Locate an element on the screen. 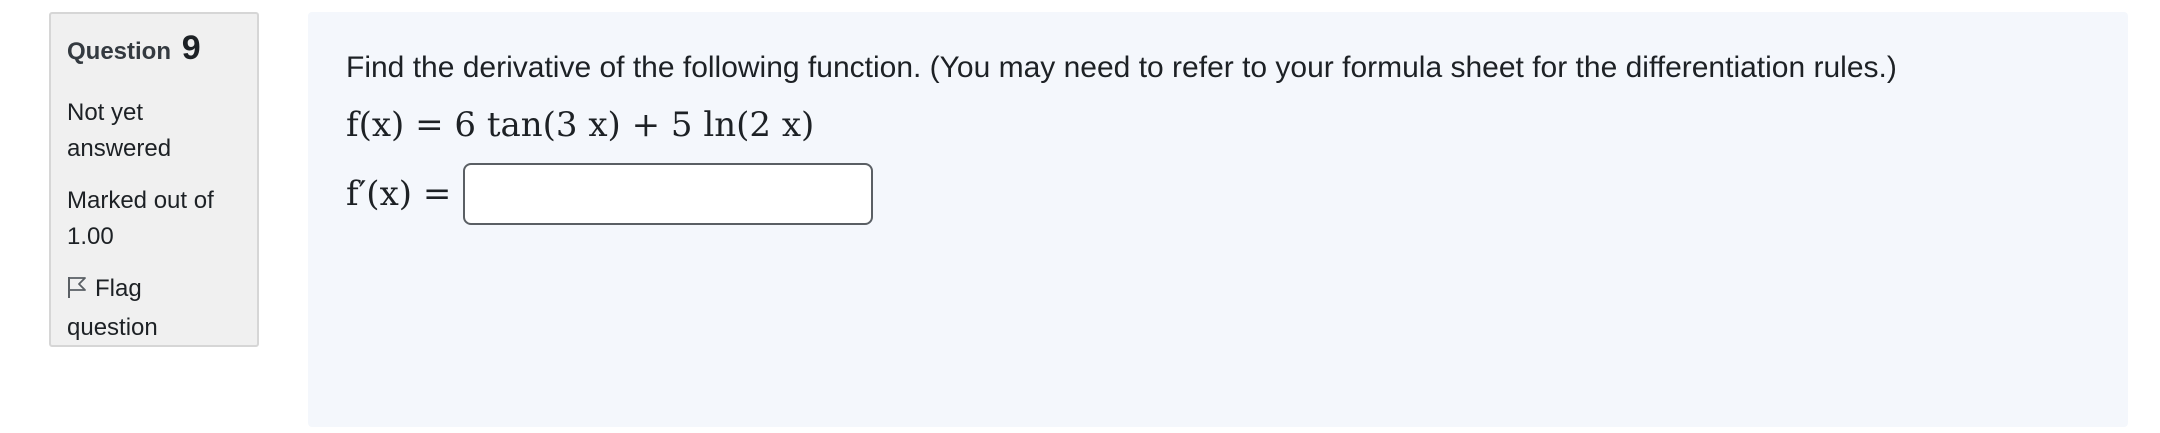  answer-input is located at coordinates (668, 194).